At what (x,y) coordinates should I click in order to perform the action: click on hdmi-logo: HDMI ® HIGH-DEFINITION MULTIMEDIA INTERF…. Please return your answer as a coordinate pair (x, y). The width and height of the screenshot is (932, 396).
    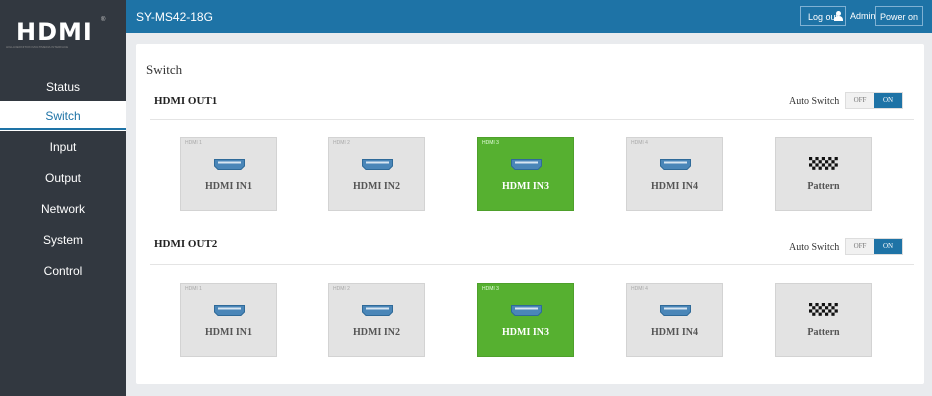
    Looking at the image, I should click on (63, 30).